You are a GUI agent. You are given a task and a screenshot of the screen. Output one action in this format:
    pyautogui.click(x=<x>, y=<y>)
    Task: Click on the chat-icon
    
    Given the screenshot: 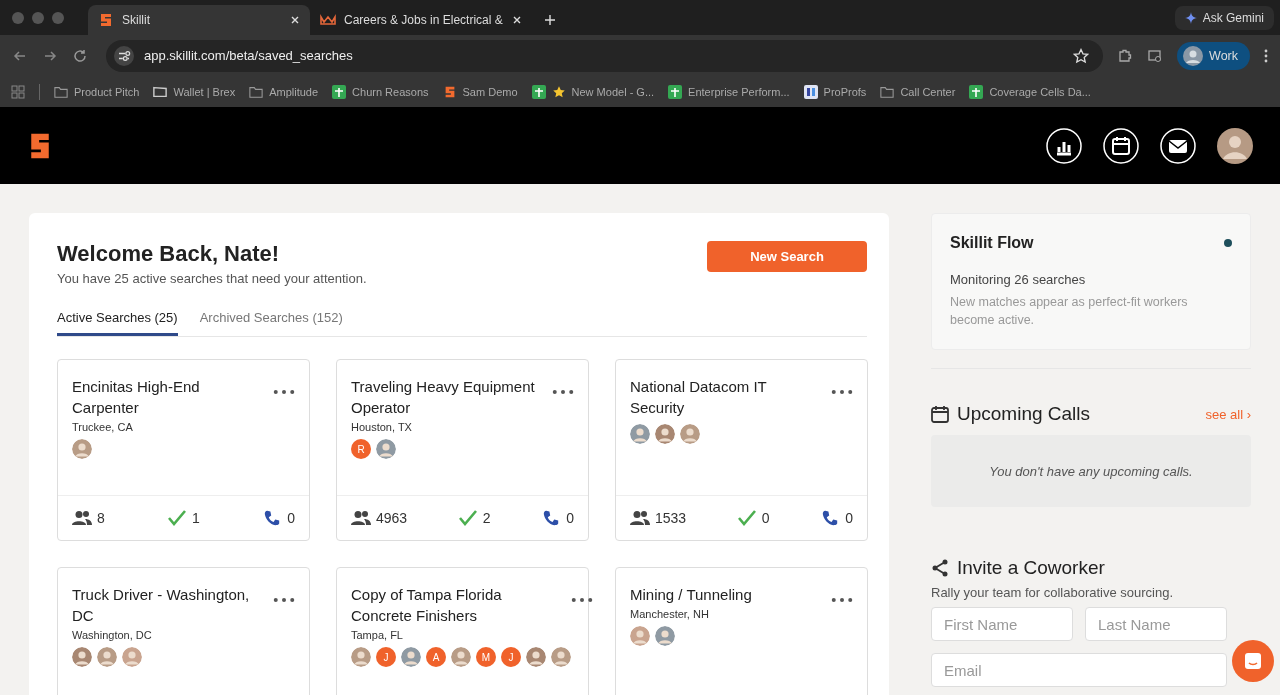 What is the action you would take?
    pyautogui.click(x=1253, y=661)
    